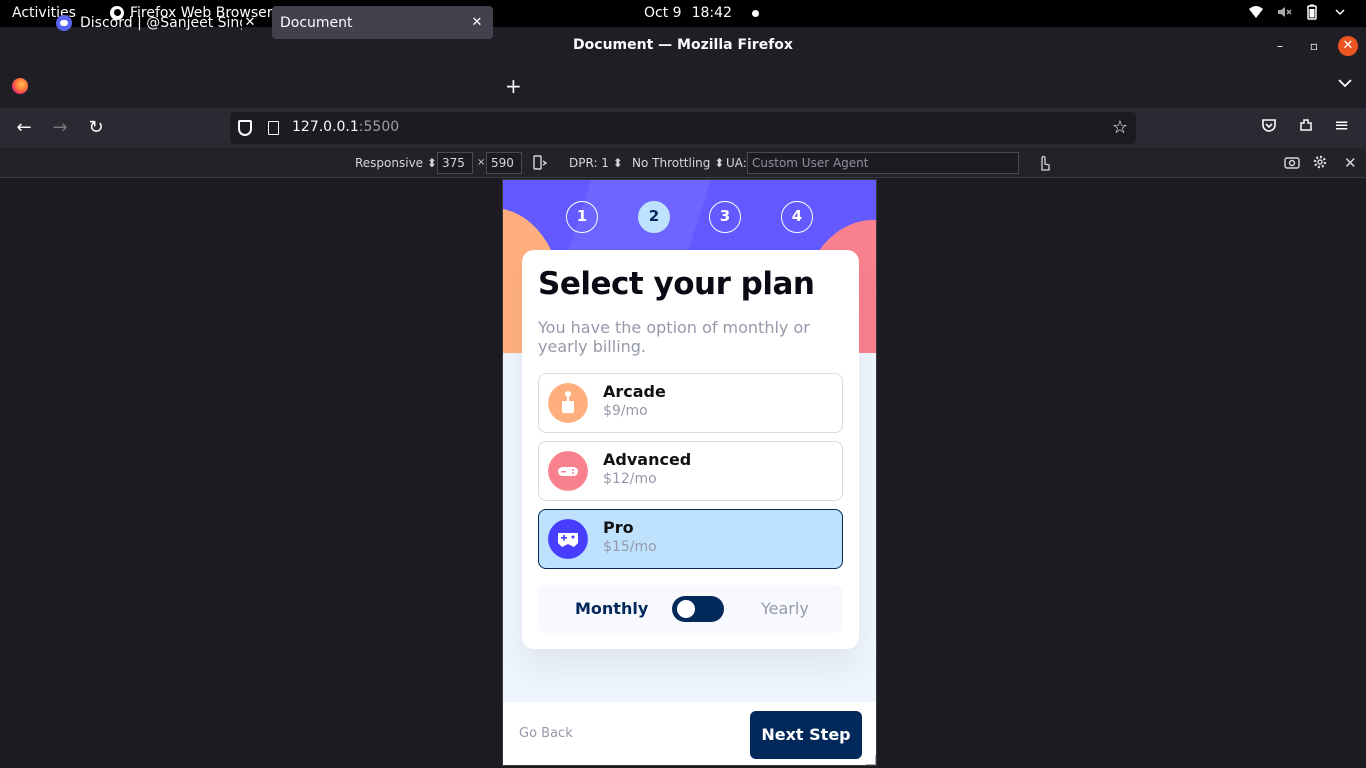 The height and width of the screenshot is (768, 1366). Describe the element at coordinates (1285, 12) in the screenshot. I see `volume-muted-icon` at that location.